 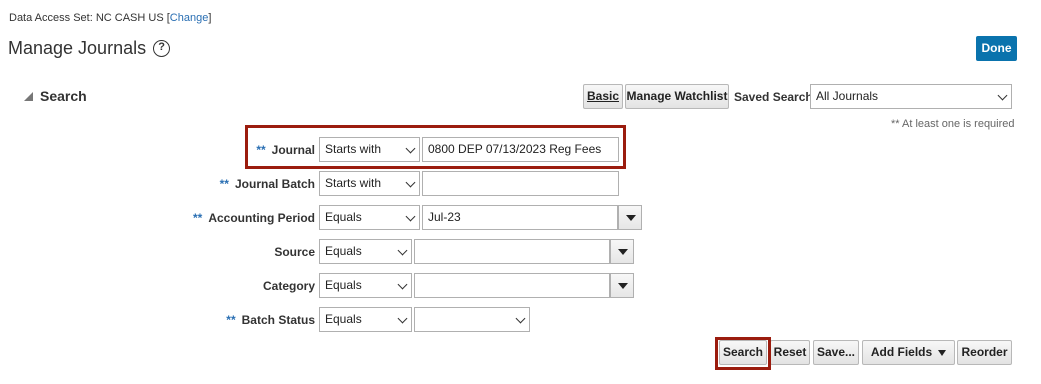 What do you see at coordinates (790, 352) in the screenshot?
I see `reset-button: Reset` at bounding box center [790, 352].